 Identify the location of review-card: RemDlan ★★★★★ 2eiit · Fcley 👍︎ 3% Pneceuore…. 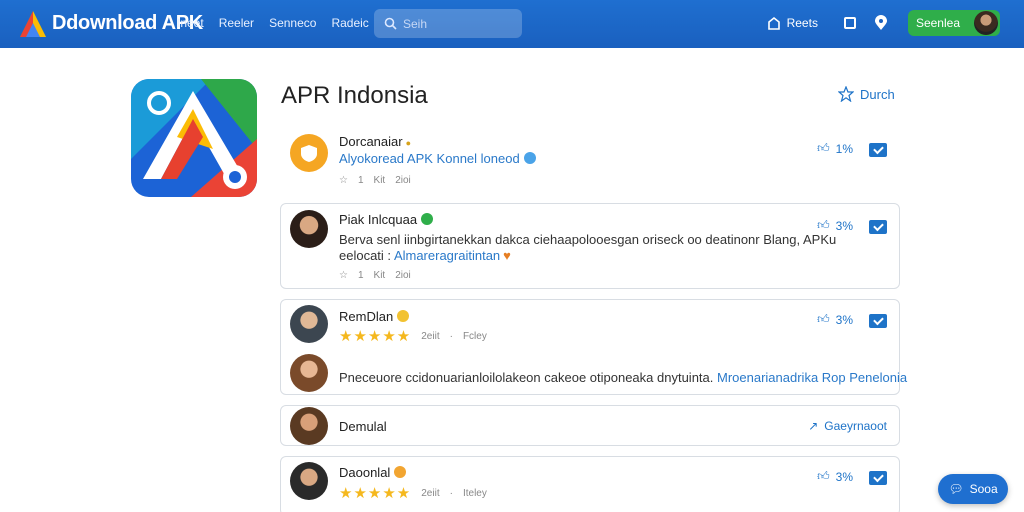
(593, 347).